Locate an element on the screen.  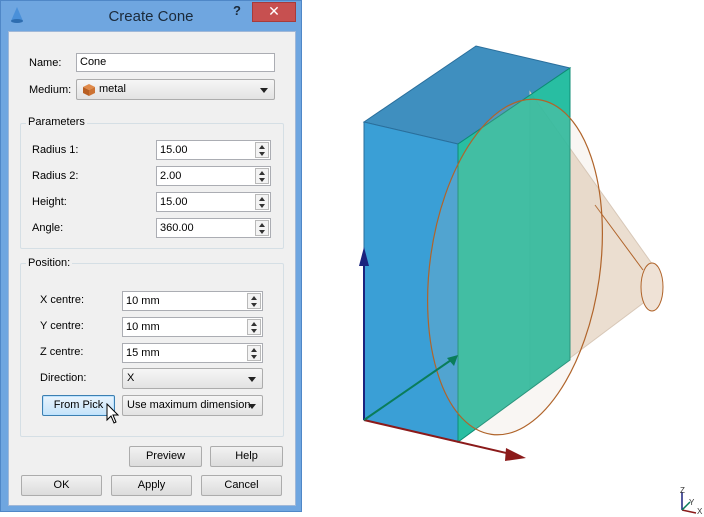
from-pick-button: From Pick is located at coordinates (78, 405).